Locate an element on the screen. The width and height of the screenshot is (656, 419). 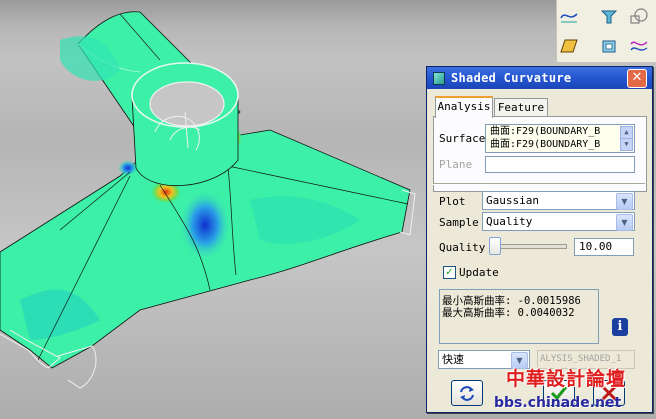
plot-select: Gaussian ▼ is located at coordinates (558, 200).